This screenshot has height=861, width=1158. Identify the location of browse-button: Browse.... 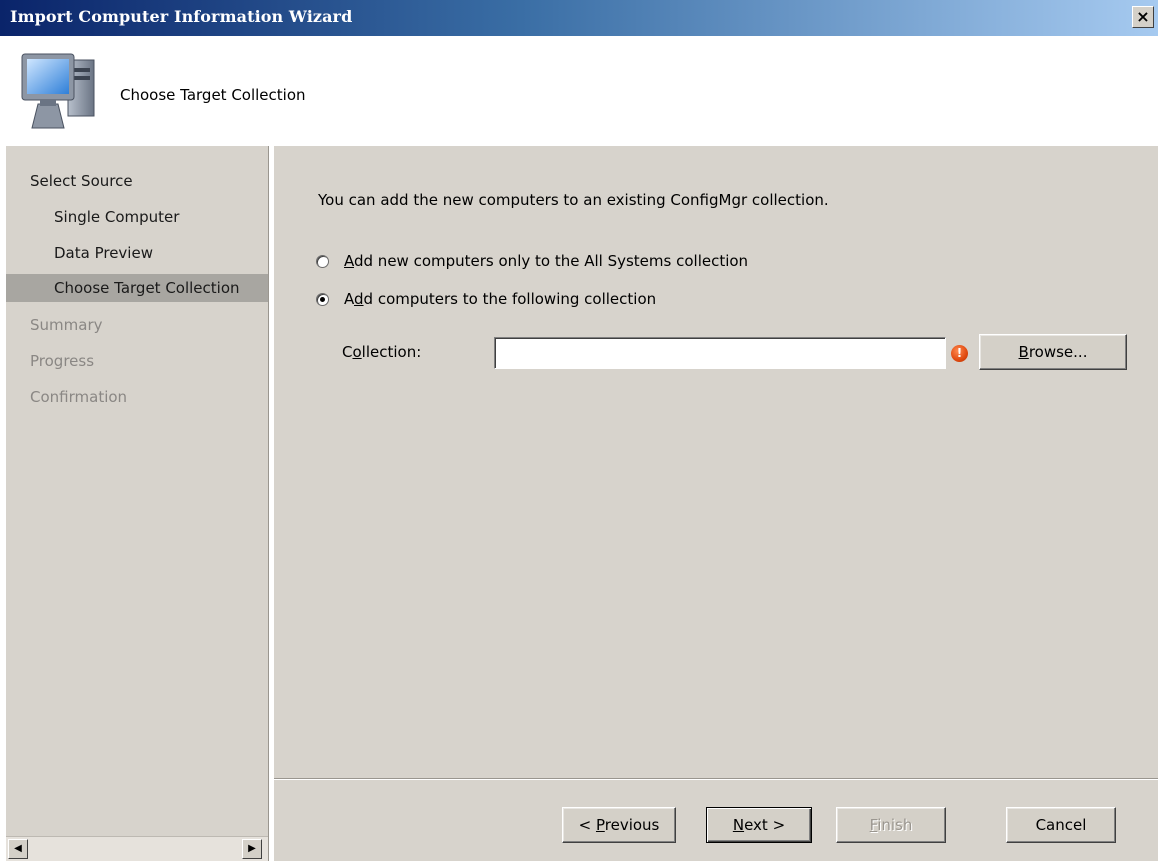
(1053, 352).